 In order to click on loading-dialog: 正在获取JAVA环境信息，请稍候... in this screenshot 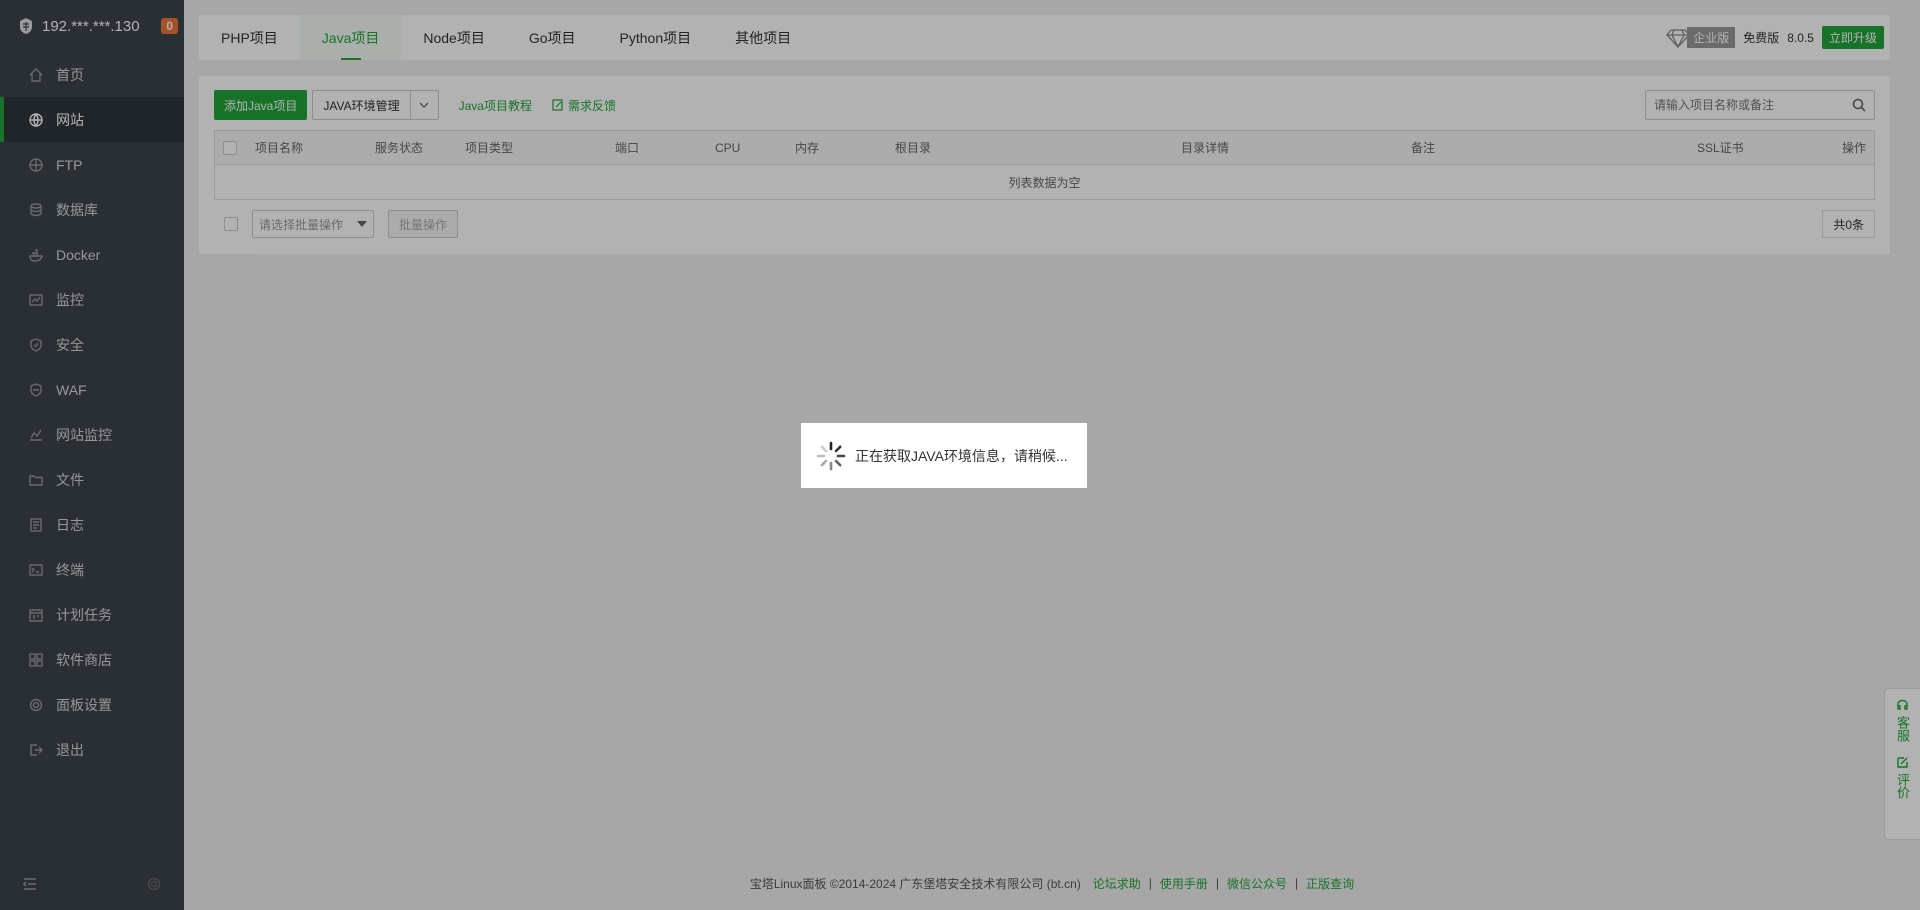, I will do `click(944, 455)`.